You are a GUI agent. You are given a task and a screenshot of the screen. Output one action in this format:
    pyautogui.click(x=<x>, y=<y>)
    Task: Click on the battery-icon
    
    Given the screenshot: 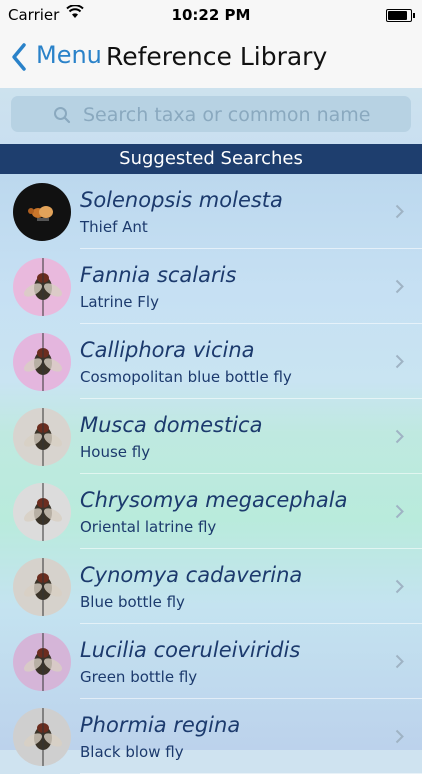 What is the action you would take?
    pyautogui.click(x=400, y=15)
    